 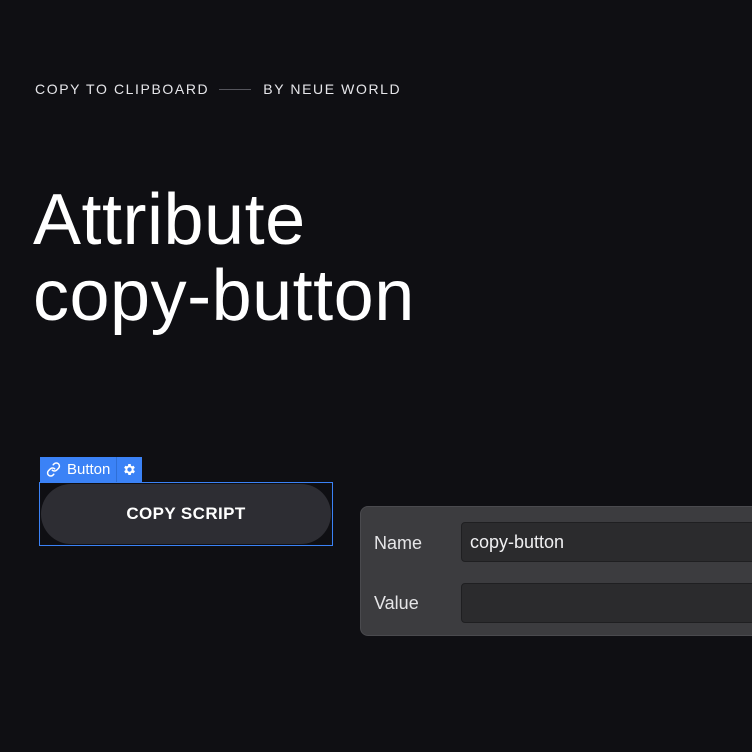 What do you see at coordinates (169, 220) in the screenshot?
I see `page-title-line-1: Attribute` at bounding box center [169, 220].